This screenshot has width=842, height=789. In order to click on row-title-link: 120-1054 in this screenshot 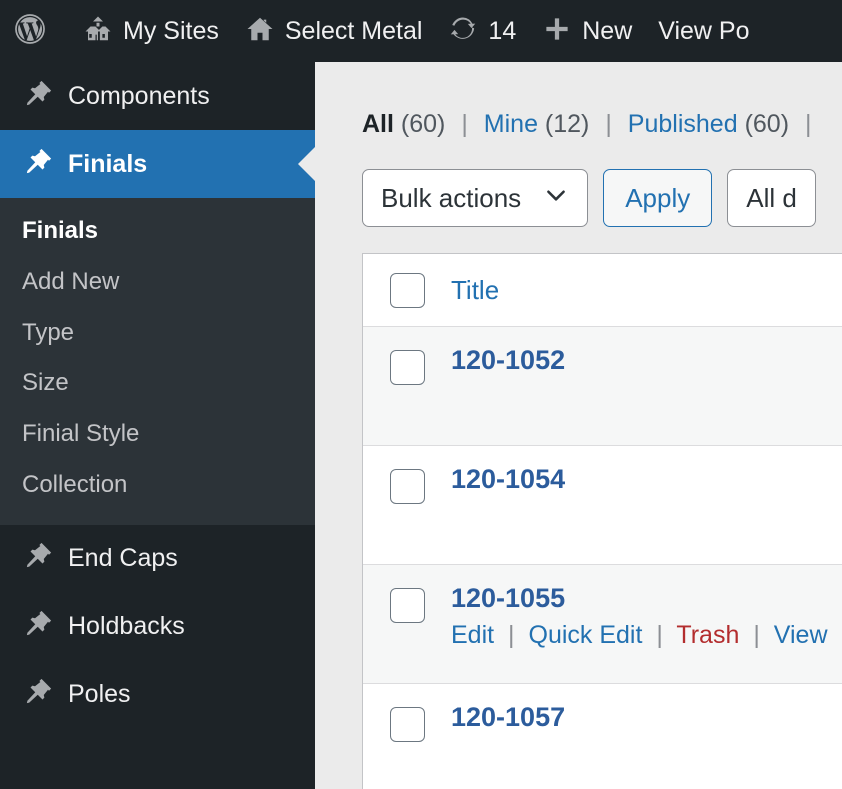, I will do `click(508, 479)`.